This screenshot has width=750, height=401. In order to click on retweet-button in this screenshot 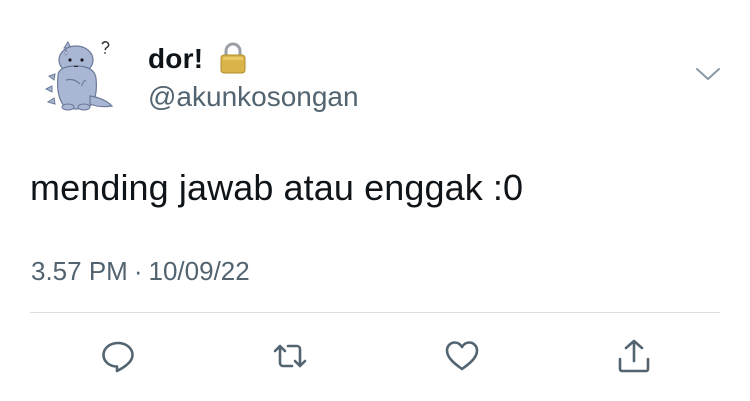, I will do `click(290, 356)`.